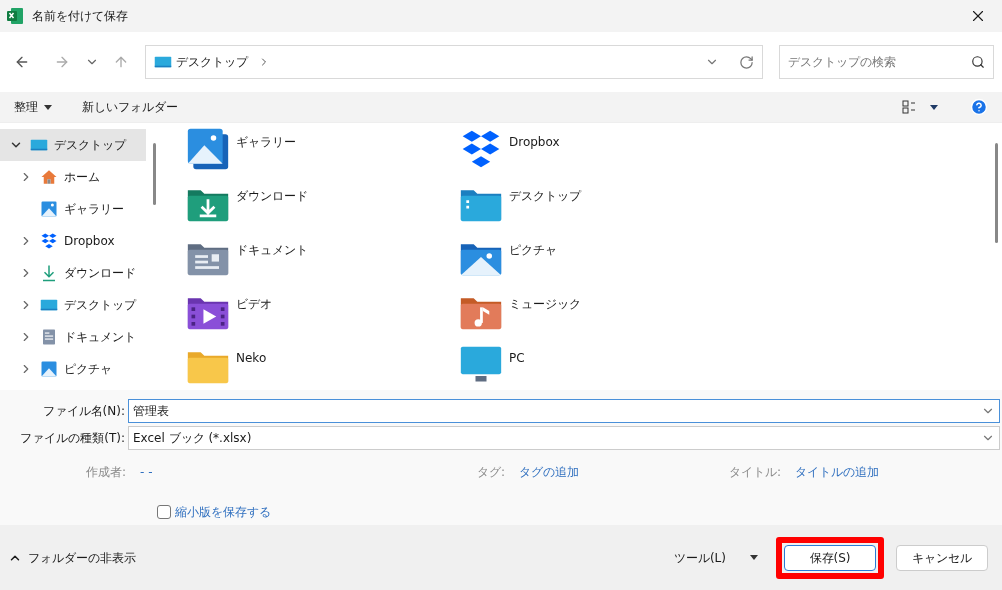 The height and width of the screenshot is (590, 1002). Describe the element at coordinates (564, 438) in the screenshot. I see `file-type-dropdown: Excel ブック (*.xlsx)` at that location.